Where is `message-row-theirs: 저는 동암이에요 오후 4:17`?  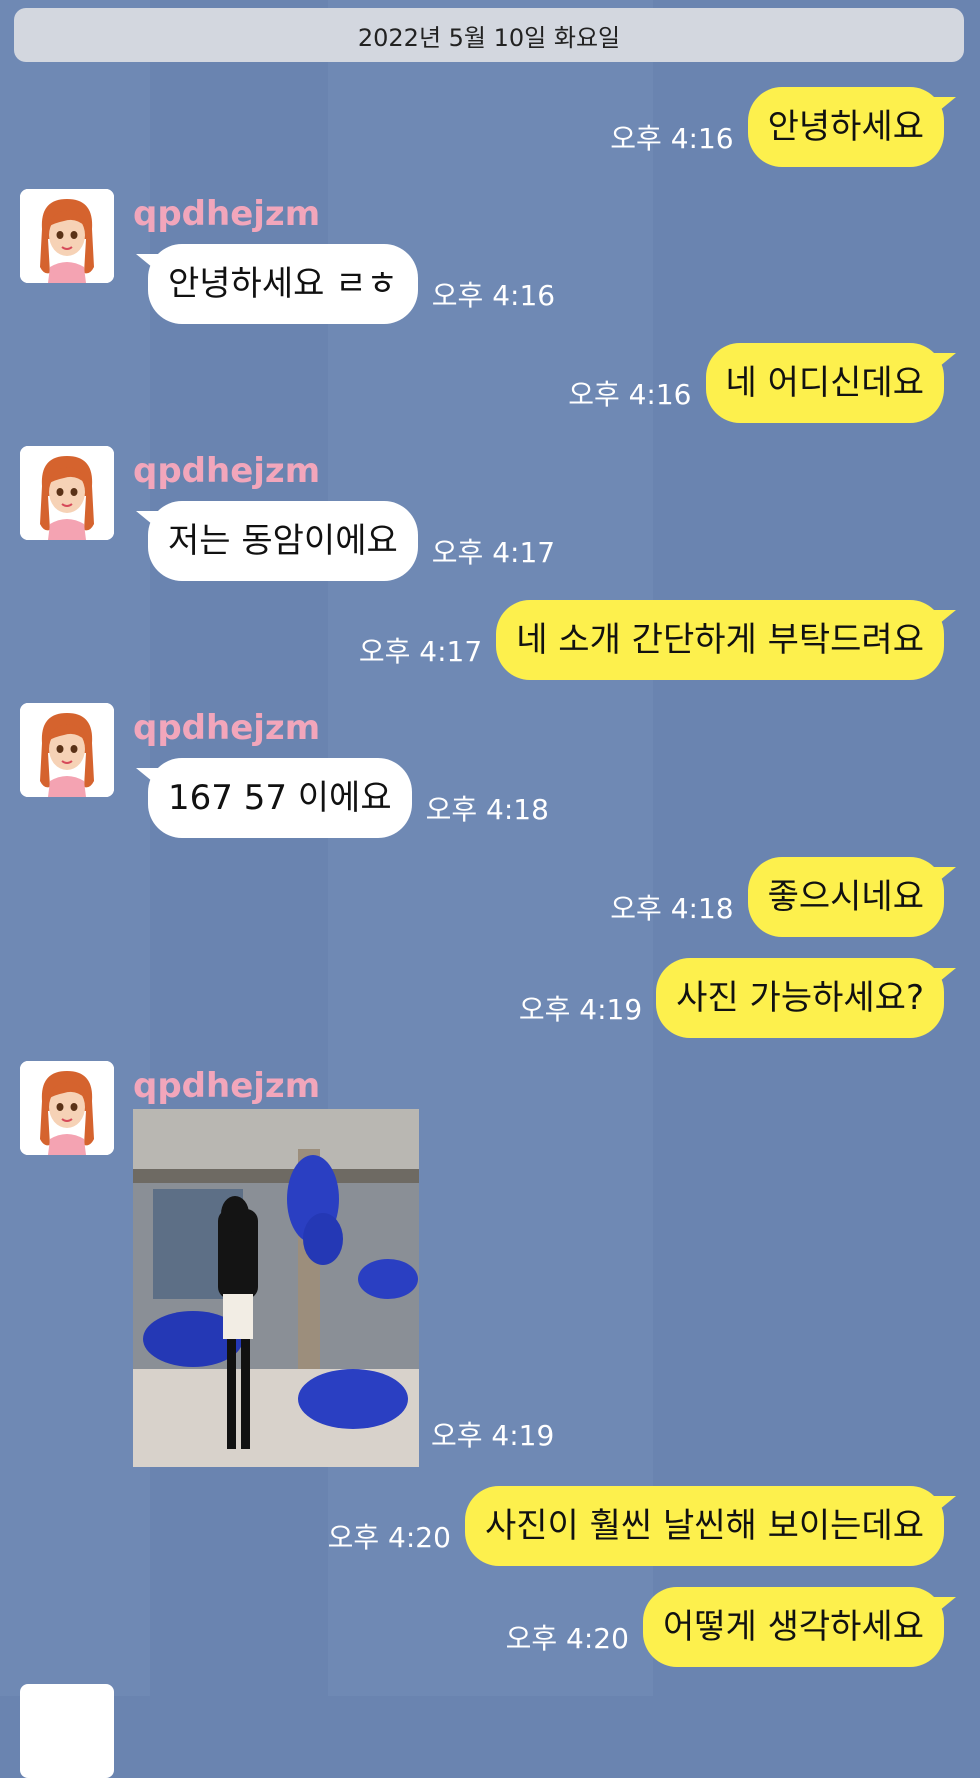 message-row-theirs: 저는 동암이에요 오후 4:17 is located at coordinates (346, 541).